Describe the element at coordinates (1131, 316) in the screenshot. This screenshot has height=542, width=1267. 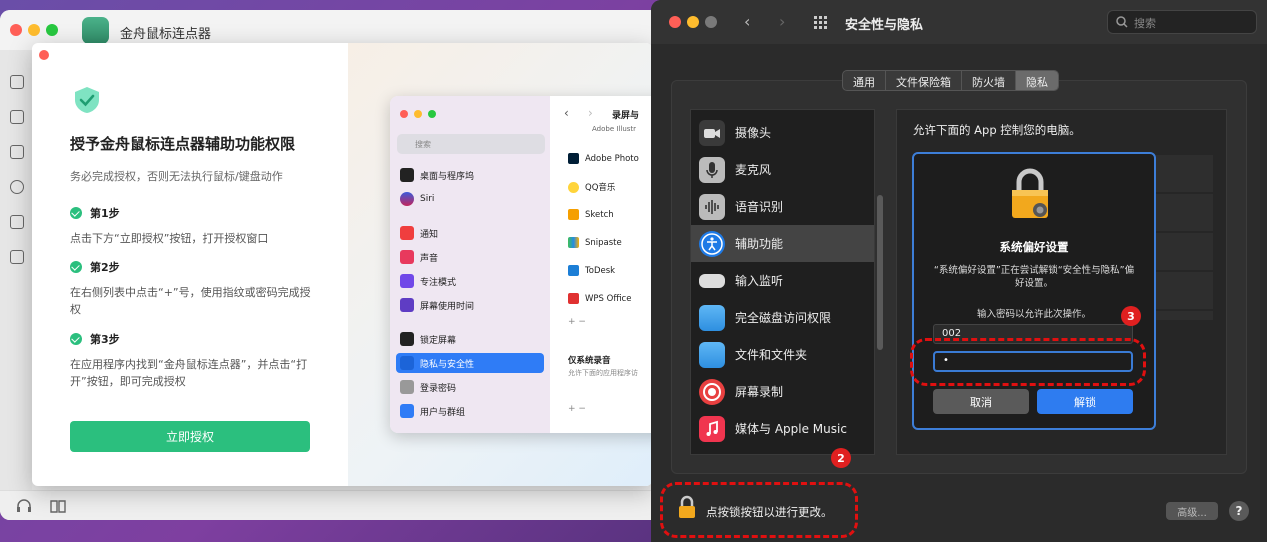
I see `annotation-badge-3: 3` at that location.